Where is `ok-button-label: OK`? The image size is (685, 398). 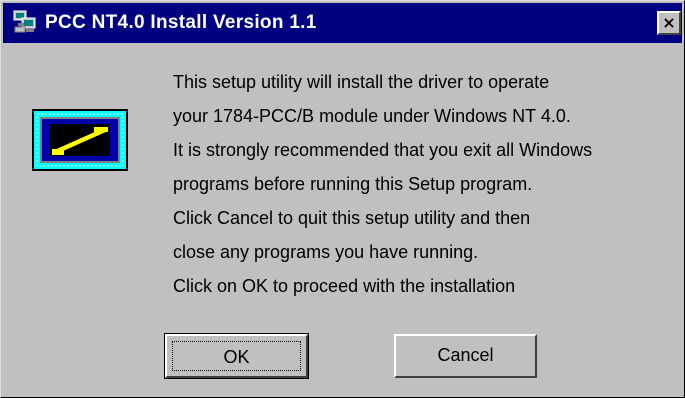 ok-button-label: OK is located at coordinates (236, 356).